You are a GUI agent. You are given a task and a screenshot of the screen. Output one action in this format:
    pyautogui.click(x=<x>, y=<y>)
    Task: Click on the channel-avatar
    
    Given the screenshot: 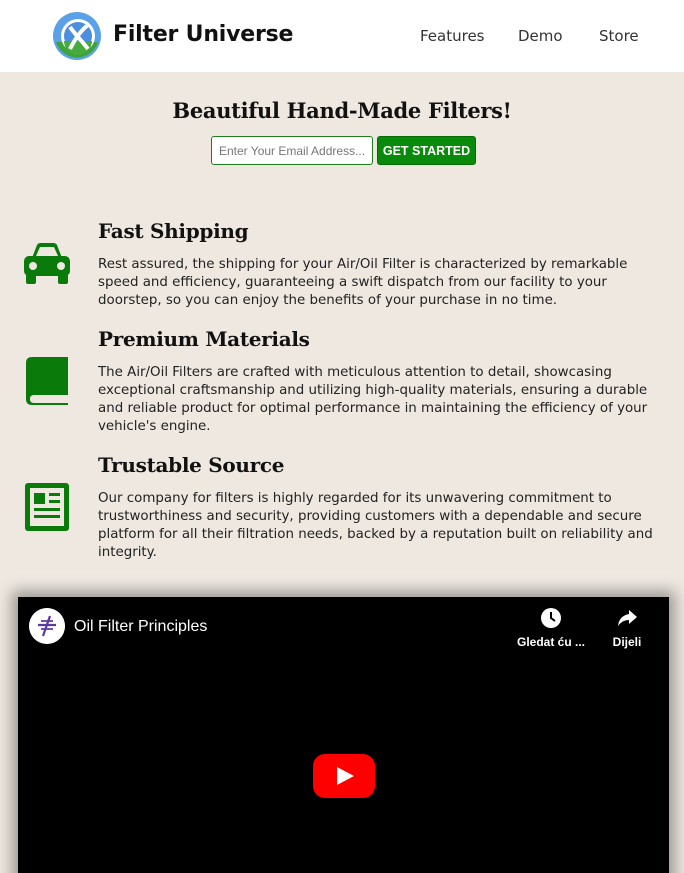 What is the action you would take?
    pyautogui.click(x=47, y=626)
    